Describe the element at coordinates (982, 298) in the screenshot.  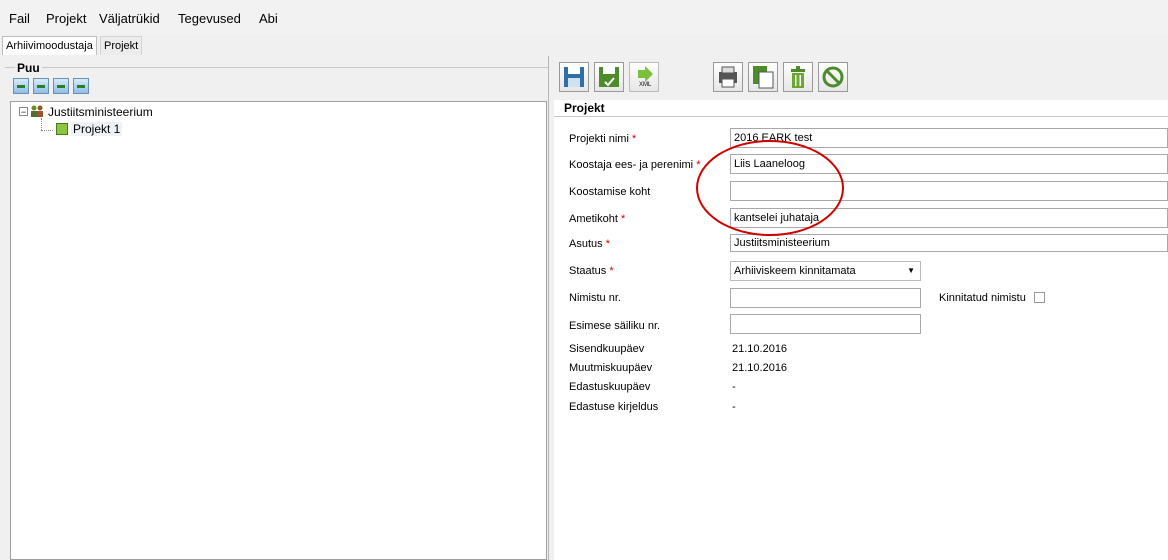
I see `label-kinnitatud-nimistu: Kinnitatud nimistu` at that location.